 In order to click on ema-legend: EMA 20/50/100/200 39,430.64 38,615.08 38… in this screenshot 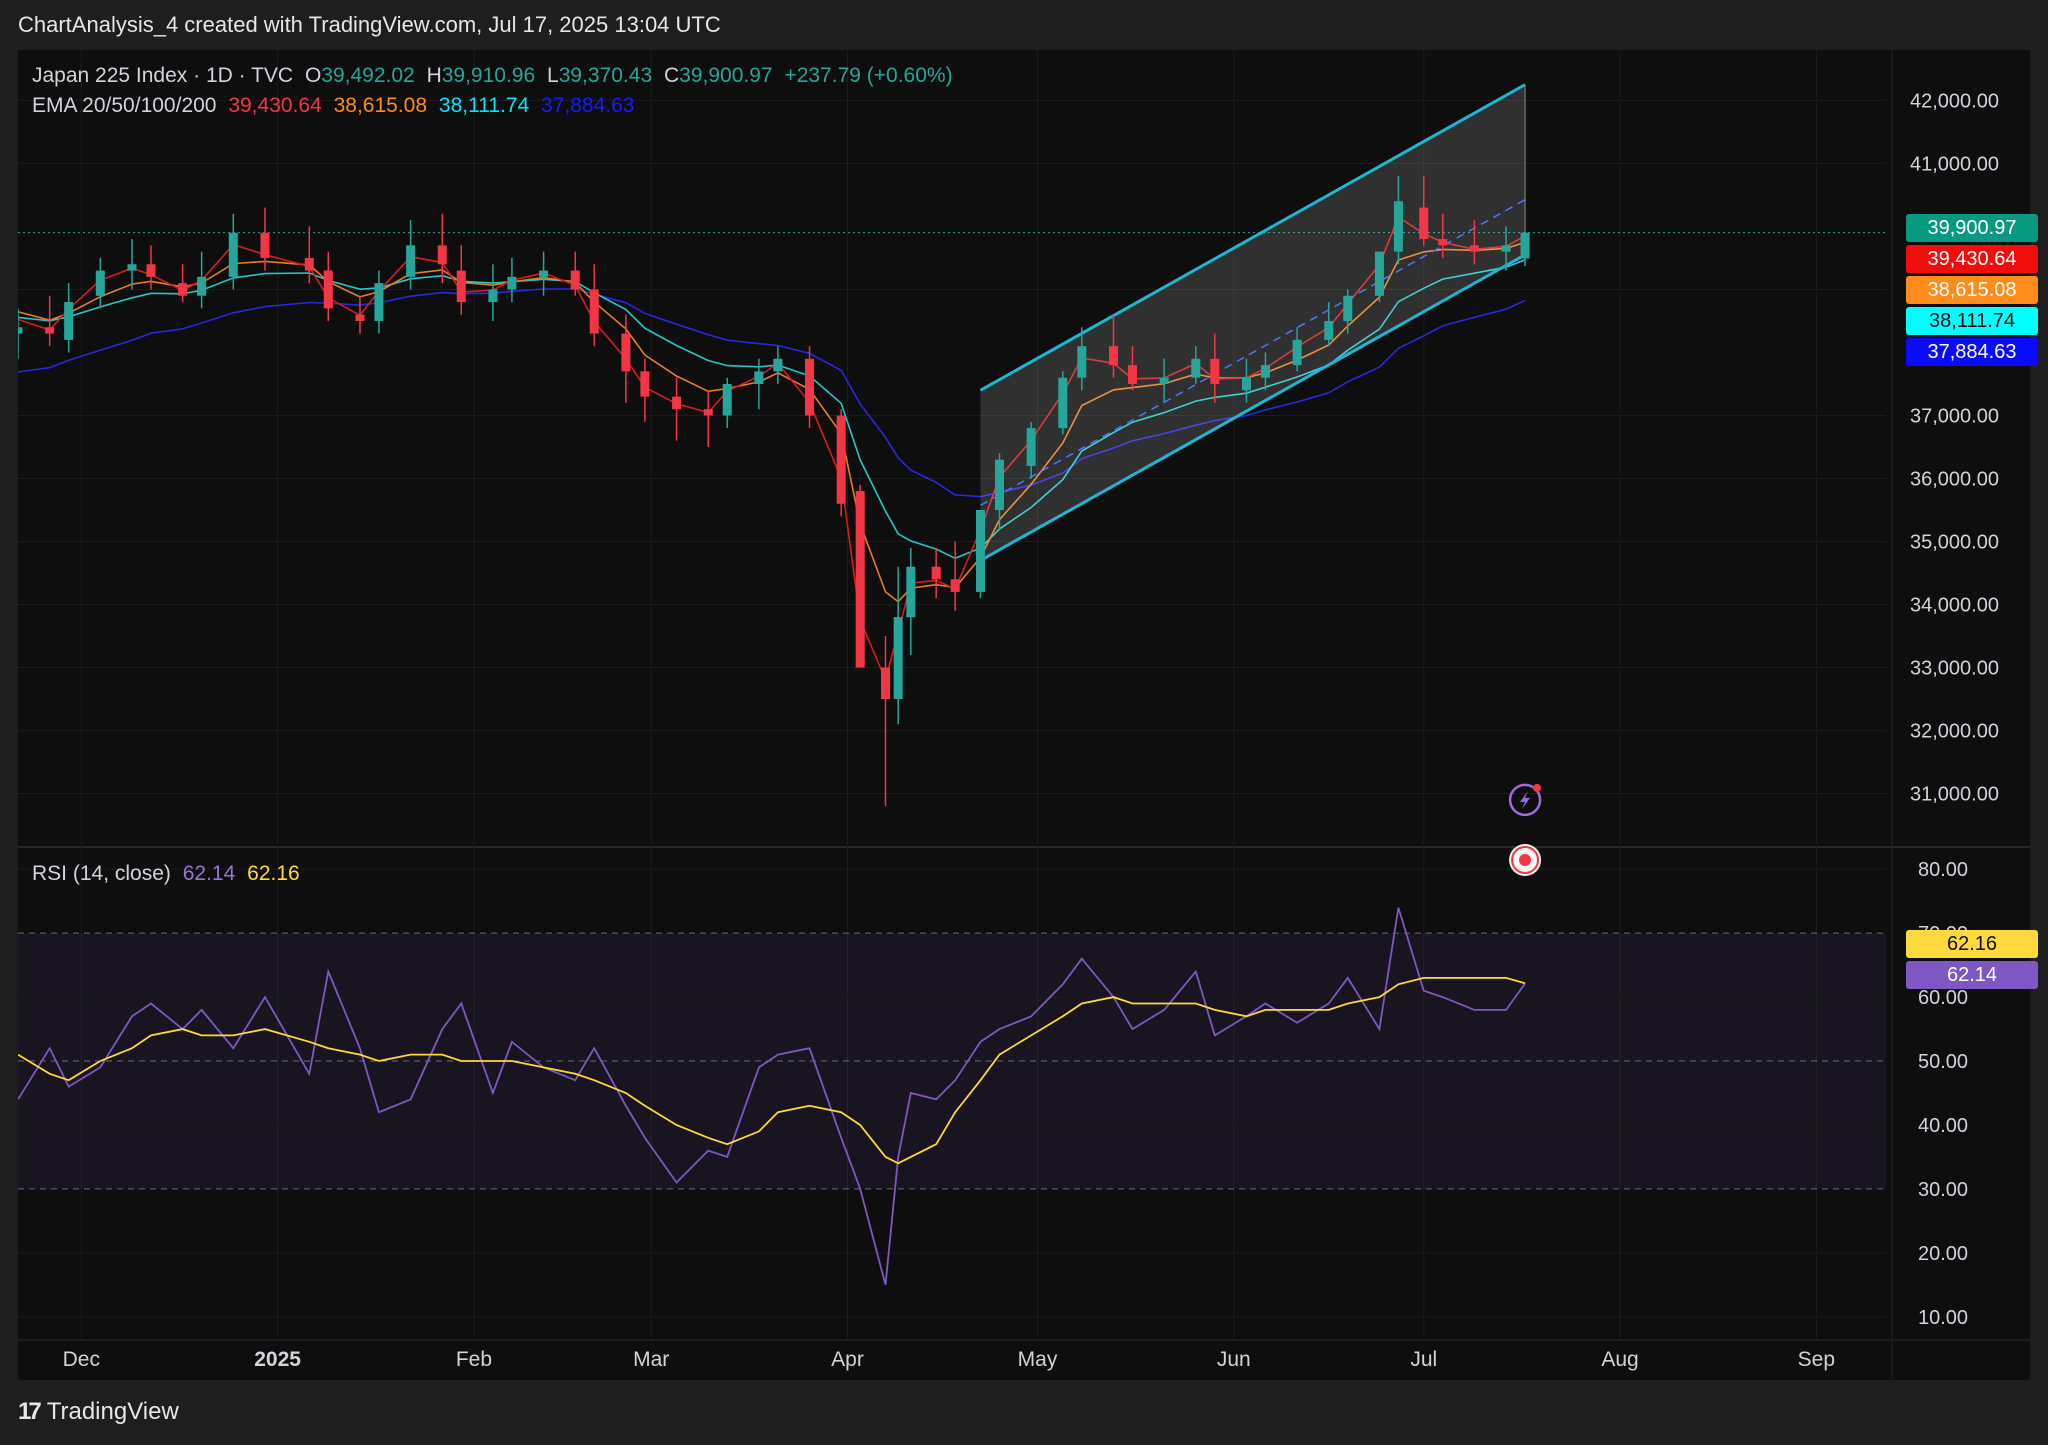, I will do `click(336, 106)`.